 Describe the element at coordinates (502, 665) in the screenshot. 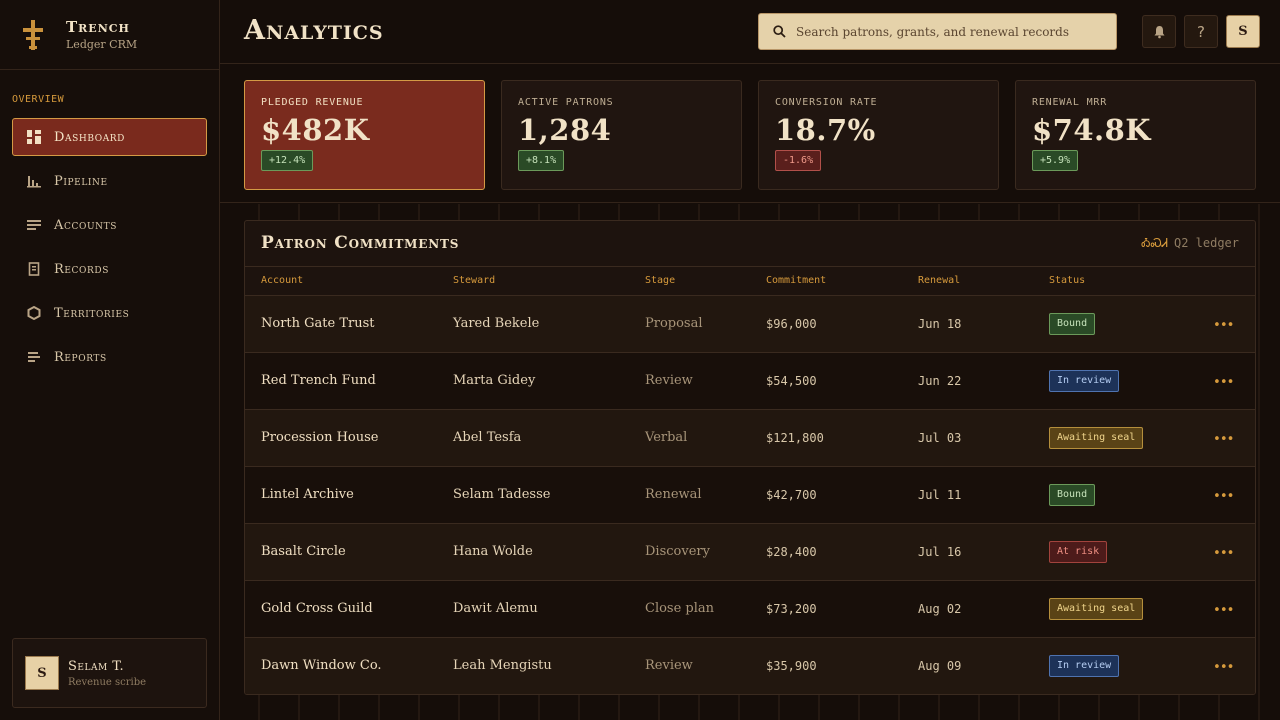

I see `steward-cell: Leah Mengistu` at that location.